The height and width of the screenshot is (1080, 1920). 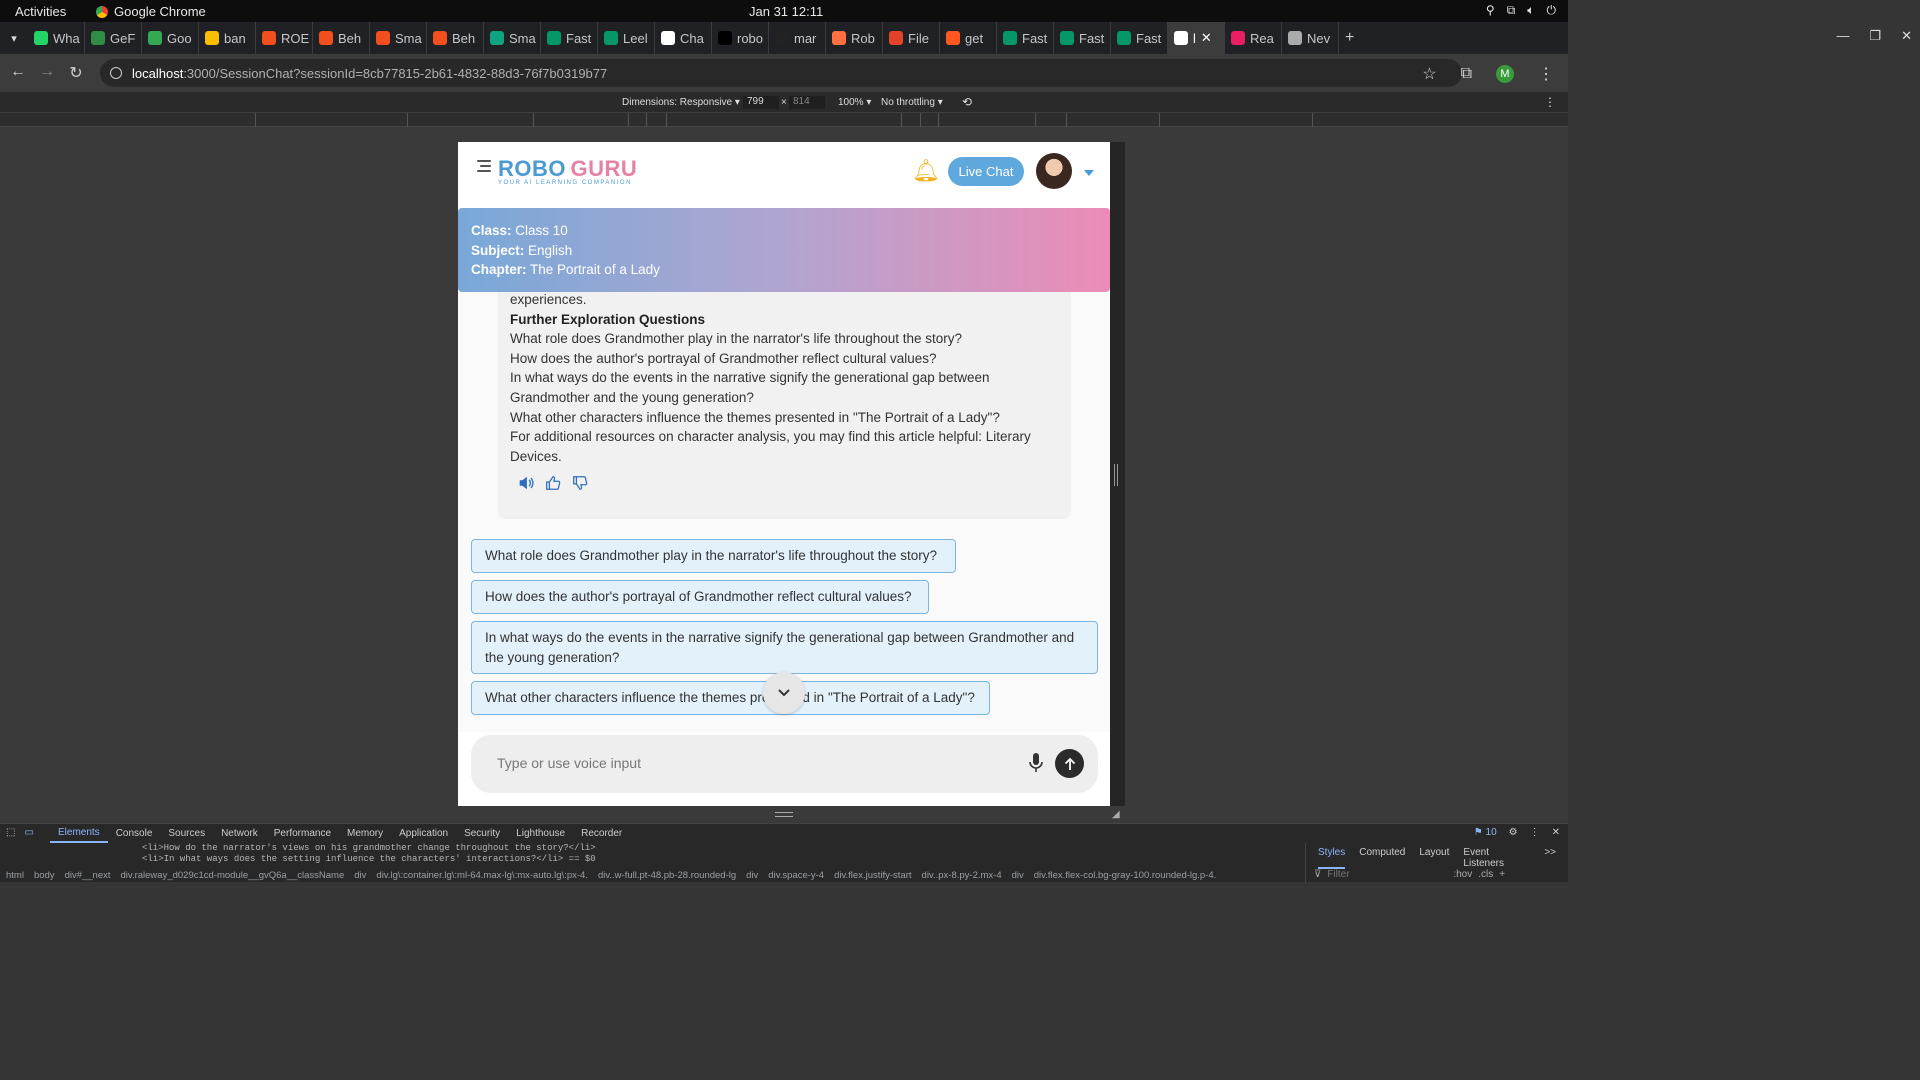 I want to click on styles-filter-input, so click(x=1387, y=874).